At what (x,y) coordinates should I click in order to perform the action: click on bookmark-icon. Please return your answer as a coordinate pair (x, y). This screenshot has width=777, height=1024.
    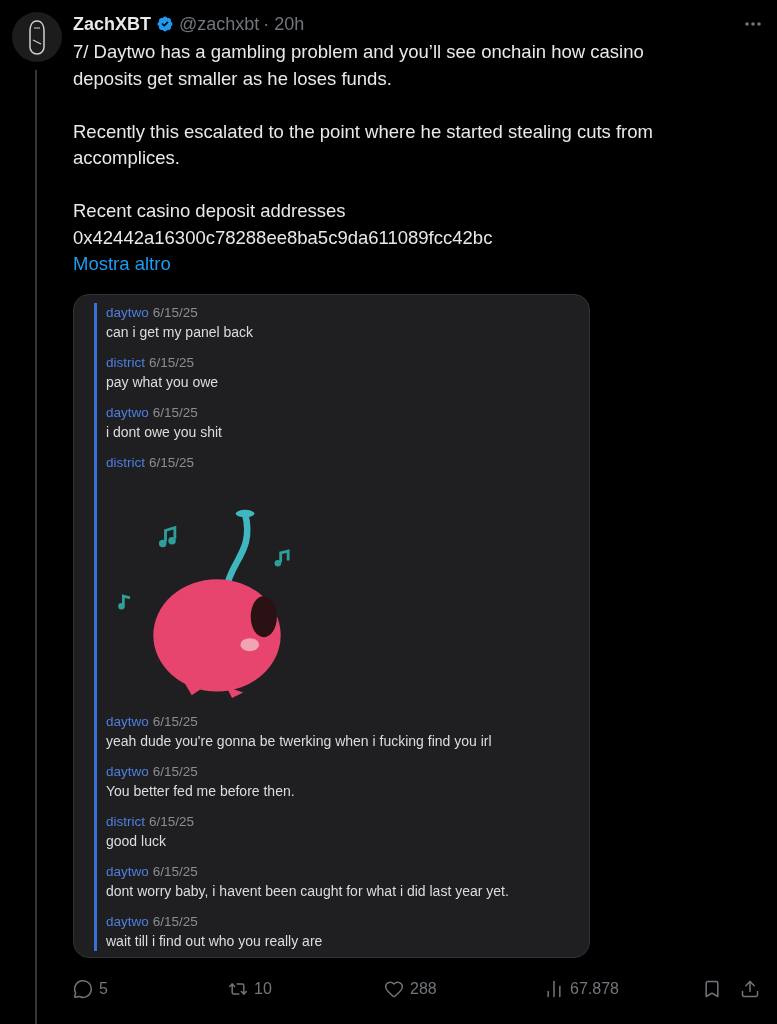
    Looking at the image, I should click on (712, 988).